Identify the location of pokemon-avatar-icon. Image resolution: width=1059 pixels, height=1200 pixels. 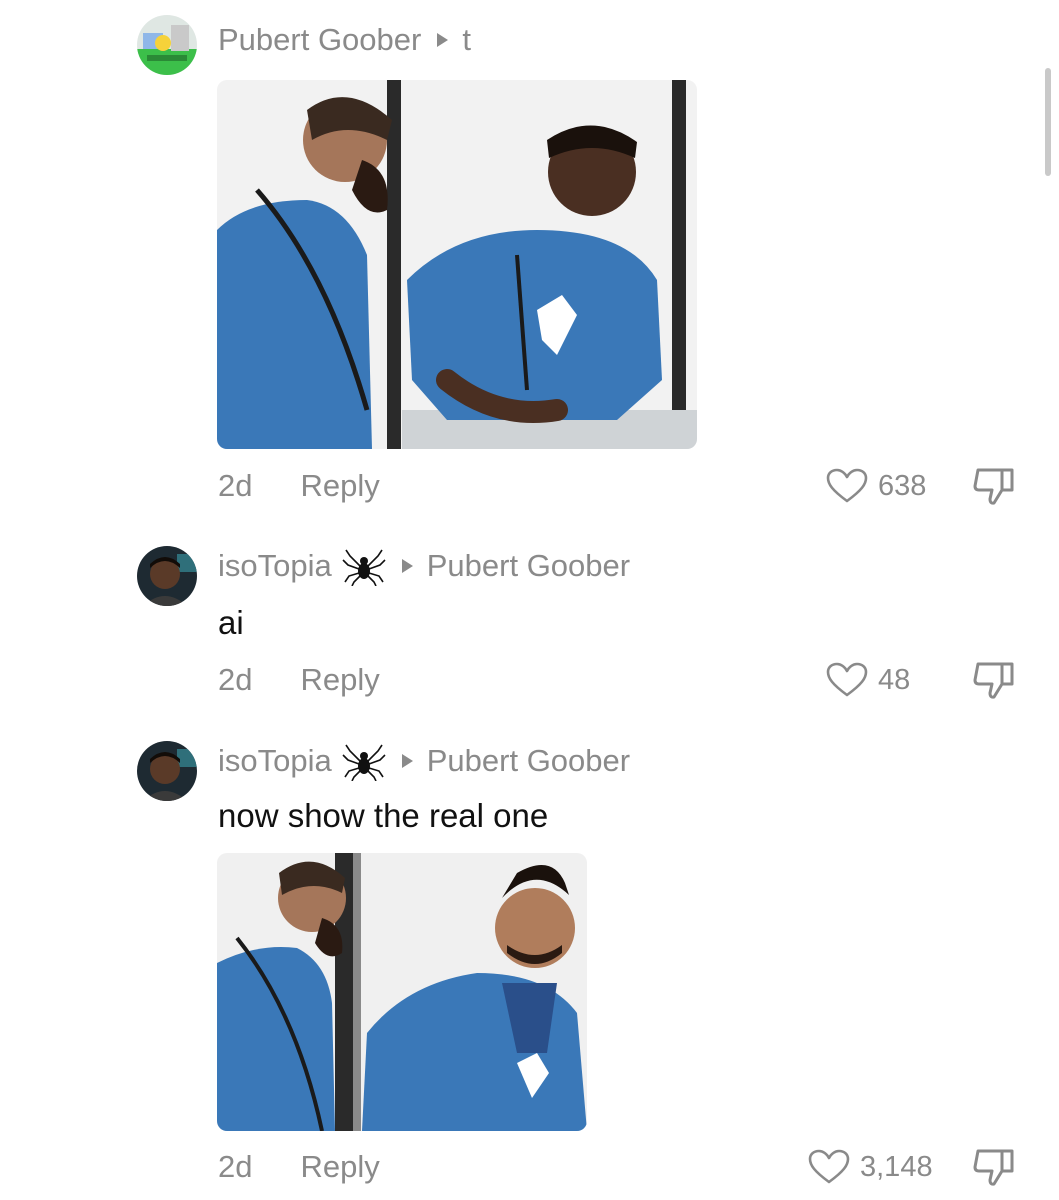
(167, 45).